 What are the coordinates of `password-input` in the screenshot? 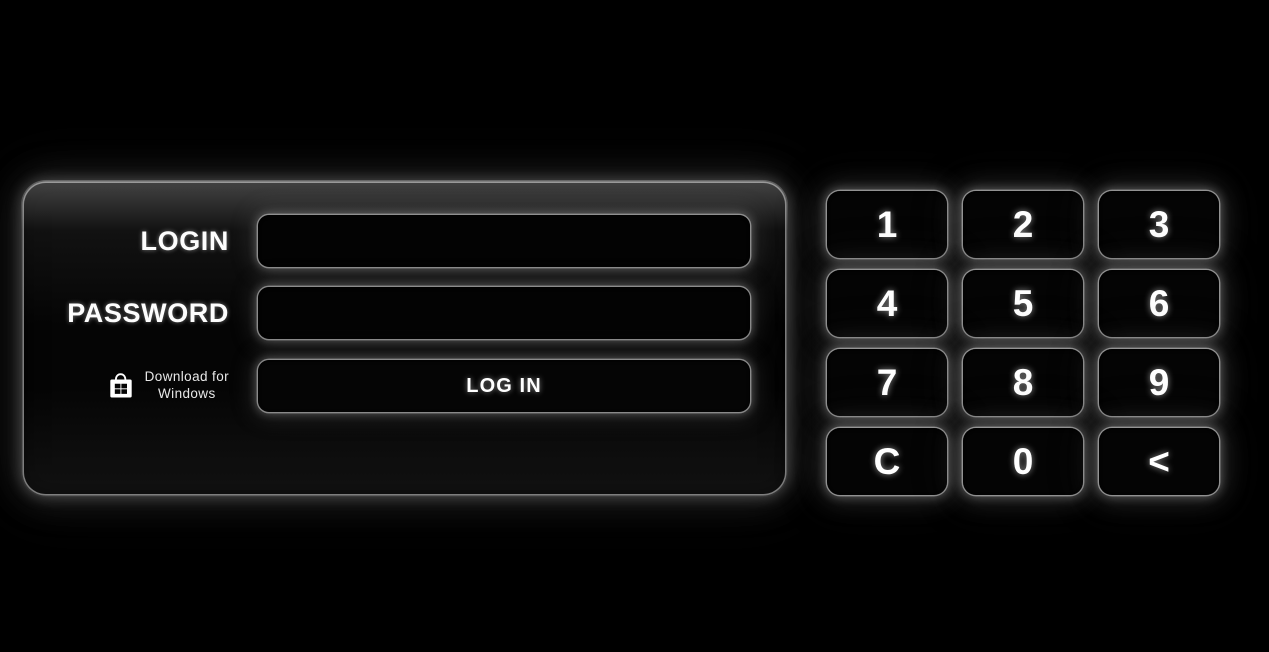 It's located at (504, 313).